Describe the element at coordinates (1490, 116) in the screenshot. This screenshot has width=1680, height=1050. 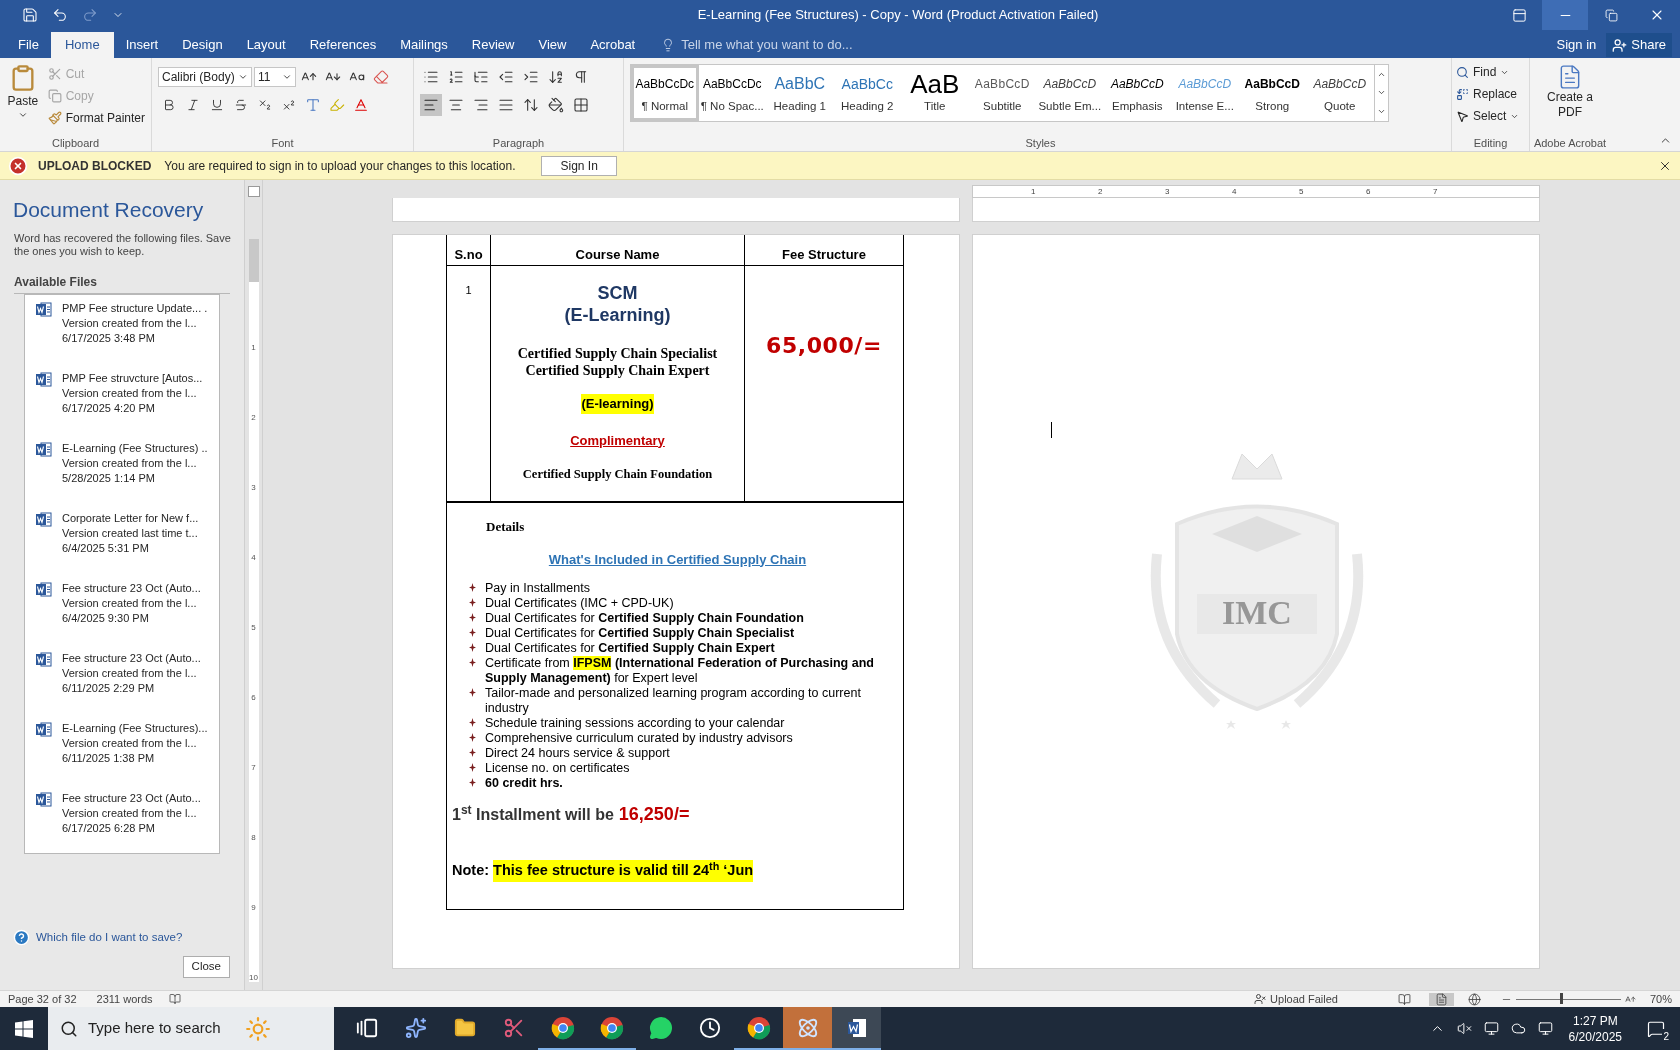
I see `select-button: Select` at that location.